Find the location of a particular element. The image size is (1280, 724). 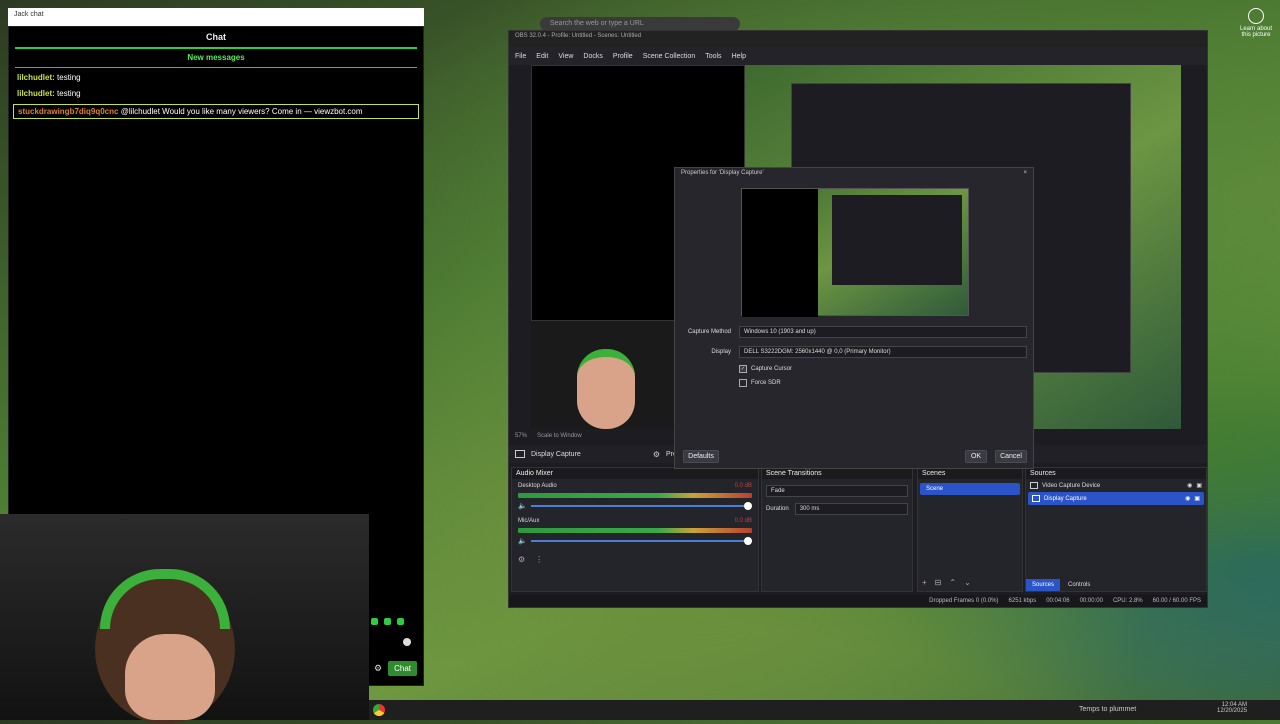

browser-search-bar: Search the web or type a URL is located at coordinates (640, 24).